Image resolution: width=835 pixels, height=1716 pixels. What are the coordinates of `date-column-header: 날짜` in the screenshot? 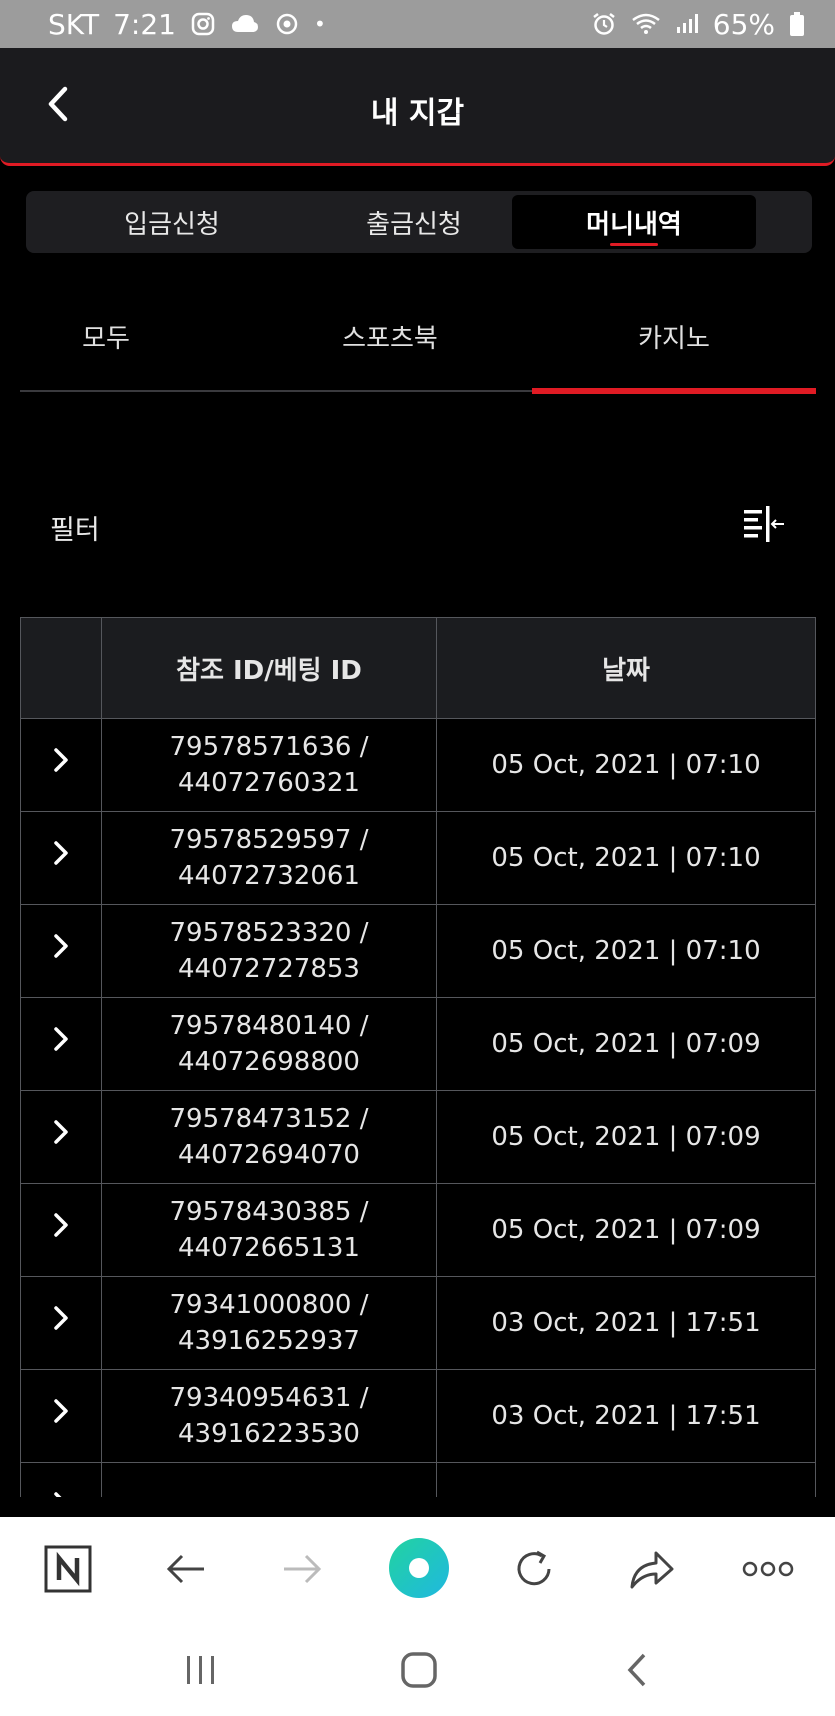 It's located at (626, 668).